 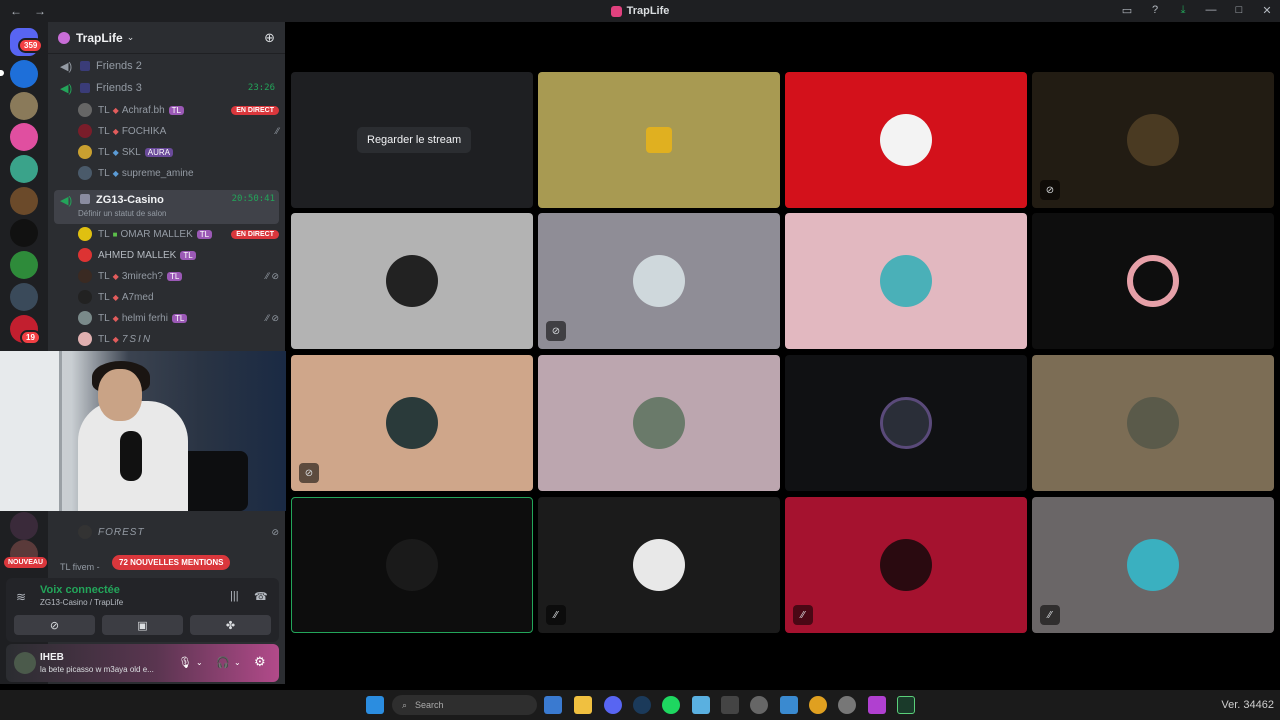 I want to click on spotify-icon, so click(x=671, y=705).